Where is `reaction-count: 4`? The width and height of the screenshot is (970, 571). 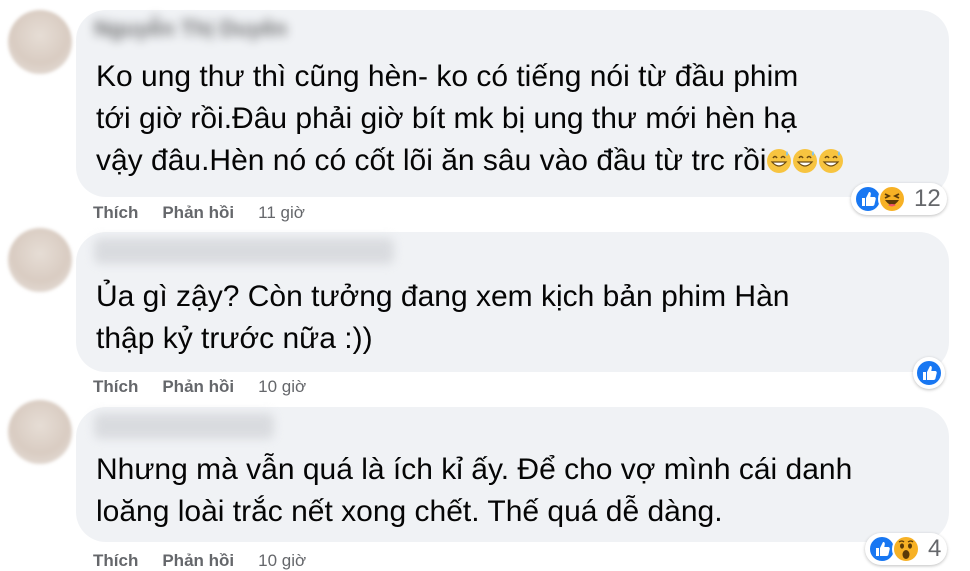 reaction-count: 4 is located at coordinates (935, 548).